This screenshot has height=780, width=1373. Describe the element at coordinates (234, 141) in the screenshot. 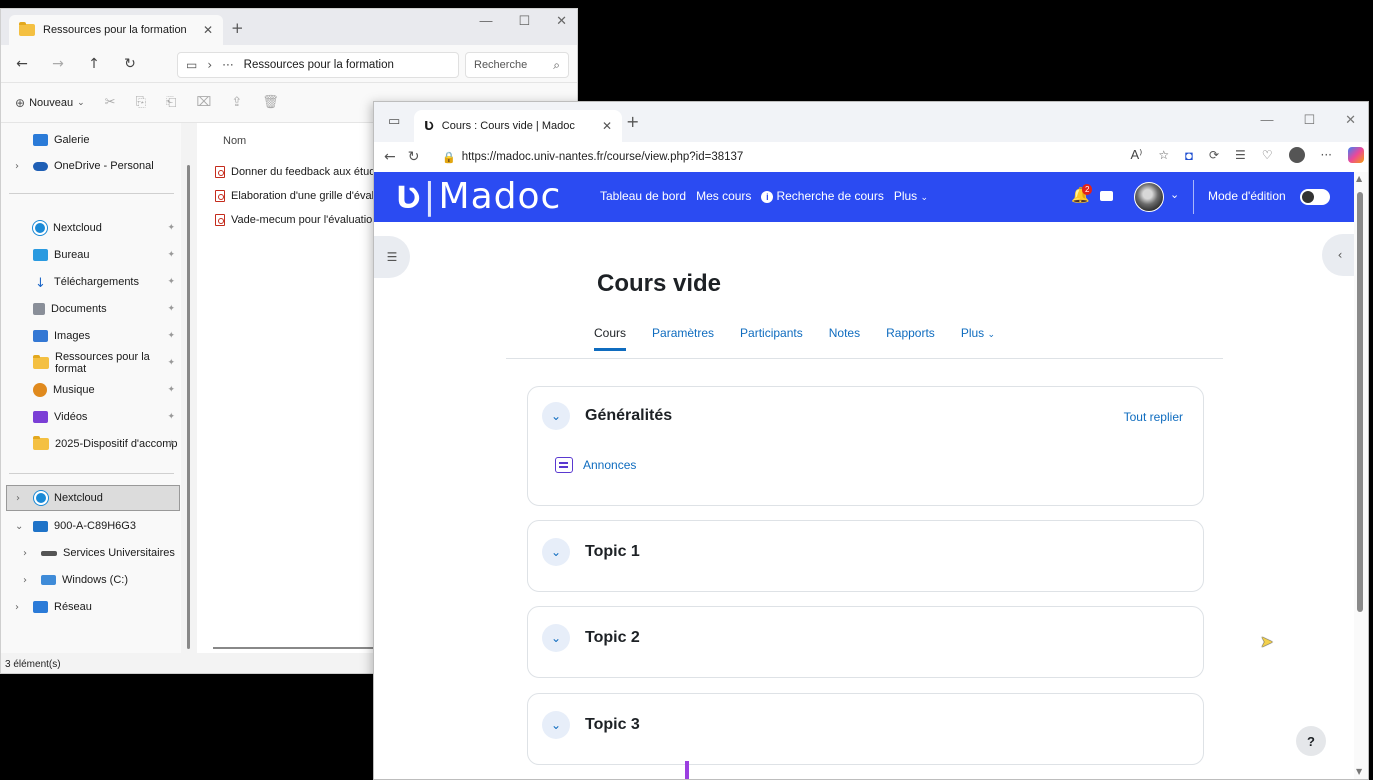

I see `column-header-name: Nom` at that location.